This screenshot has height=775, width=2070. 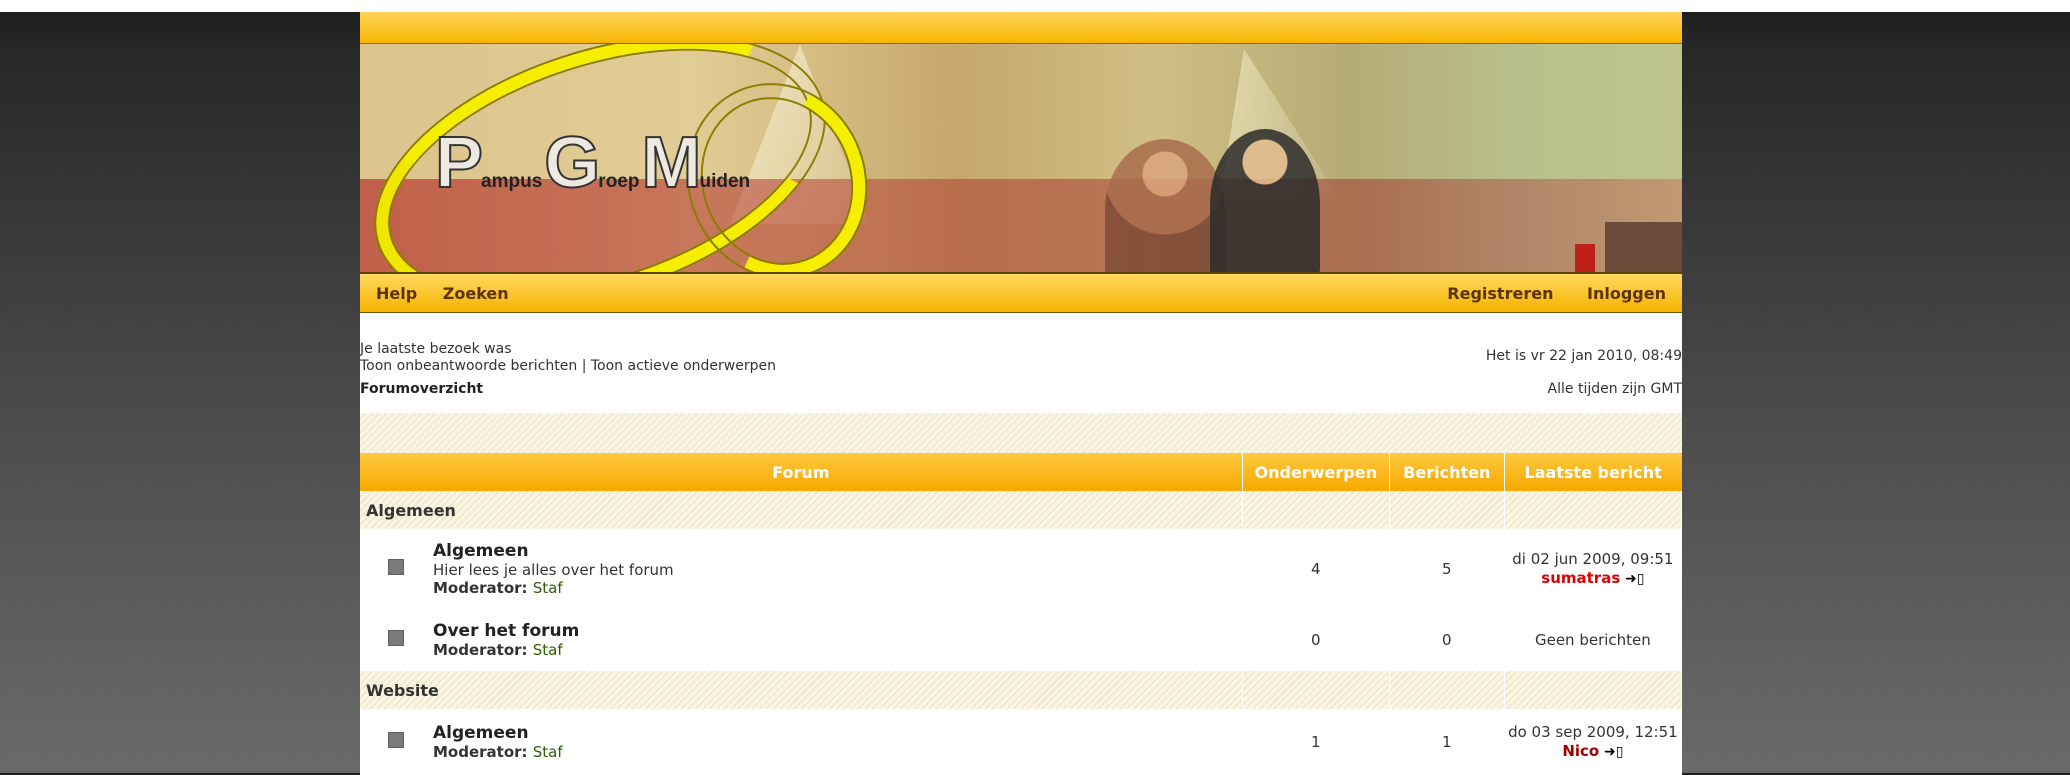 I want to click on last-post-user: Nico, so click(x=1580, y=751).